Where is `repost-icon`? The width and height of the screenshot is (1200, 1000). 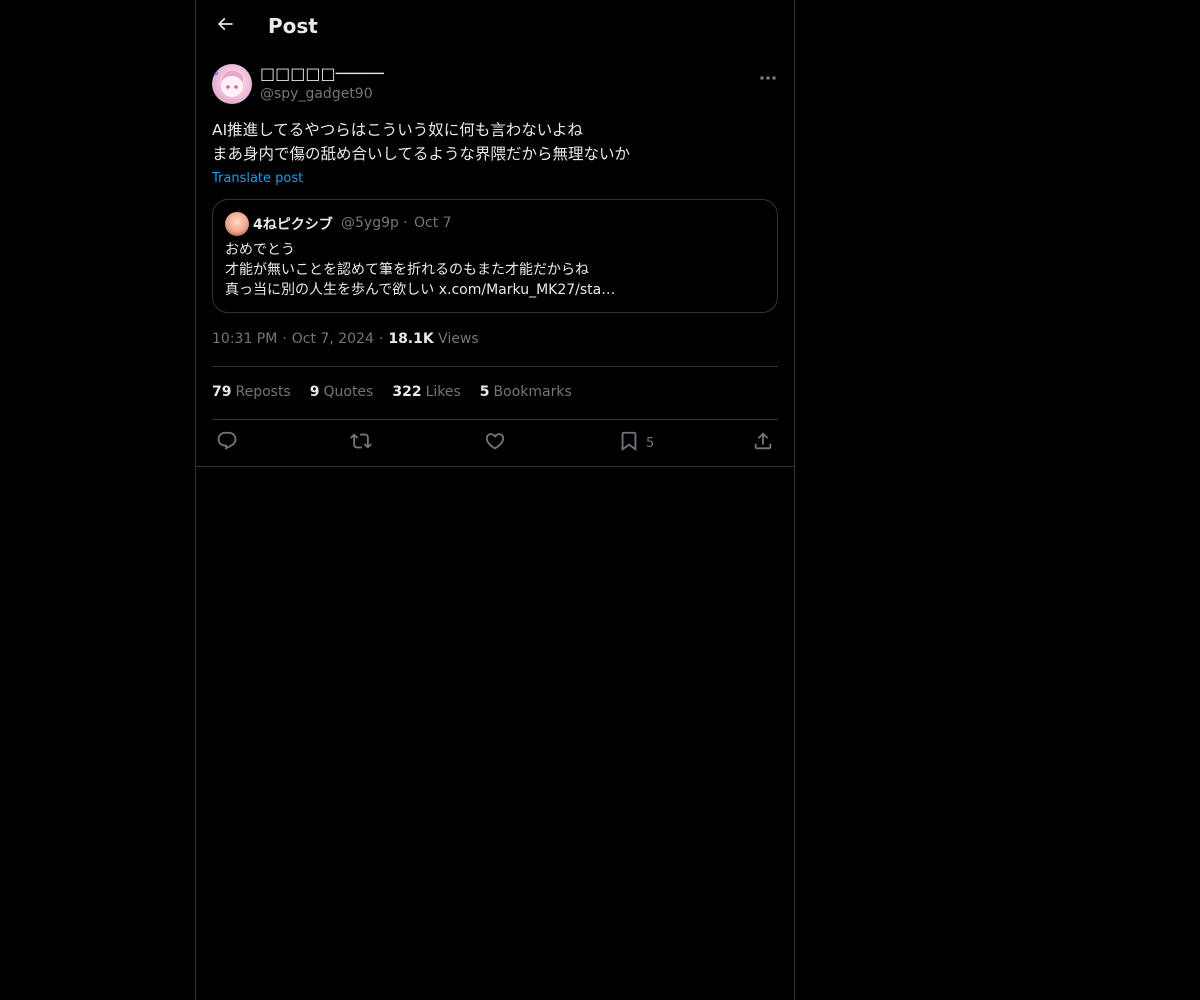
repost-icon is located at coordinates (361, 443).